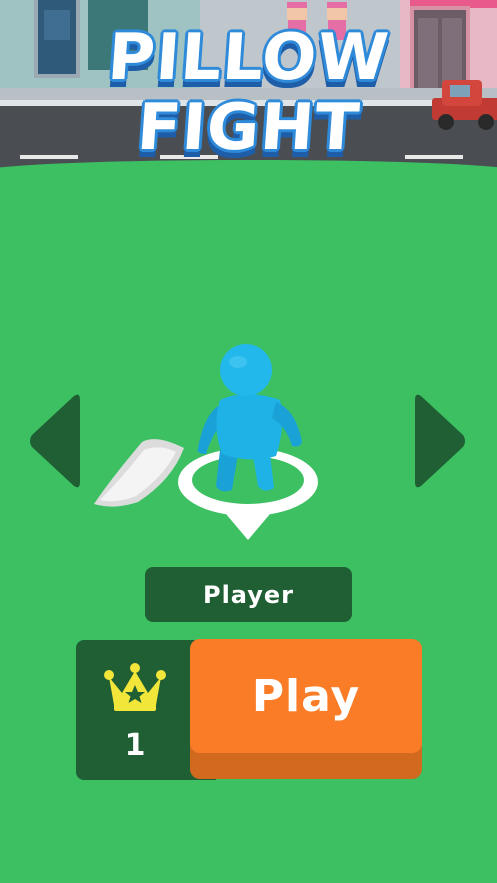  What do you see at coordinates (248, 494) in the screenshot?
I see `platform-ring` at bounding box center [248, 494].